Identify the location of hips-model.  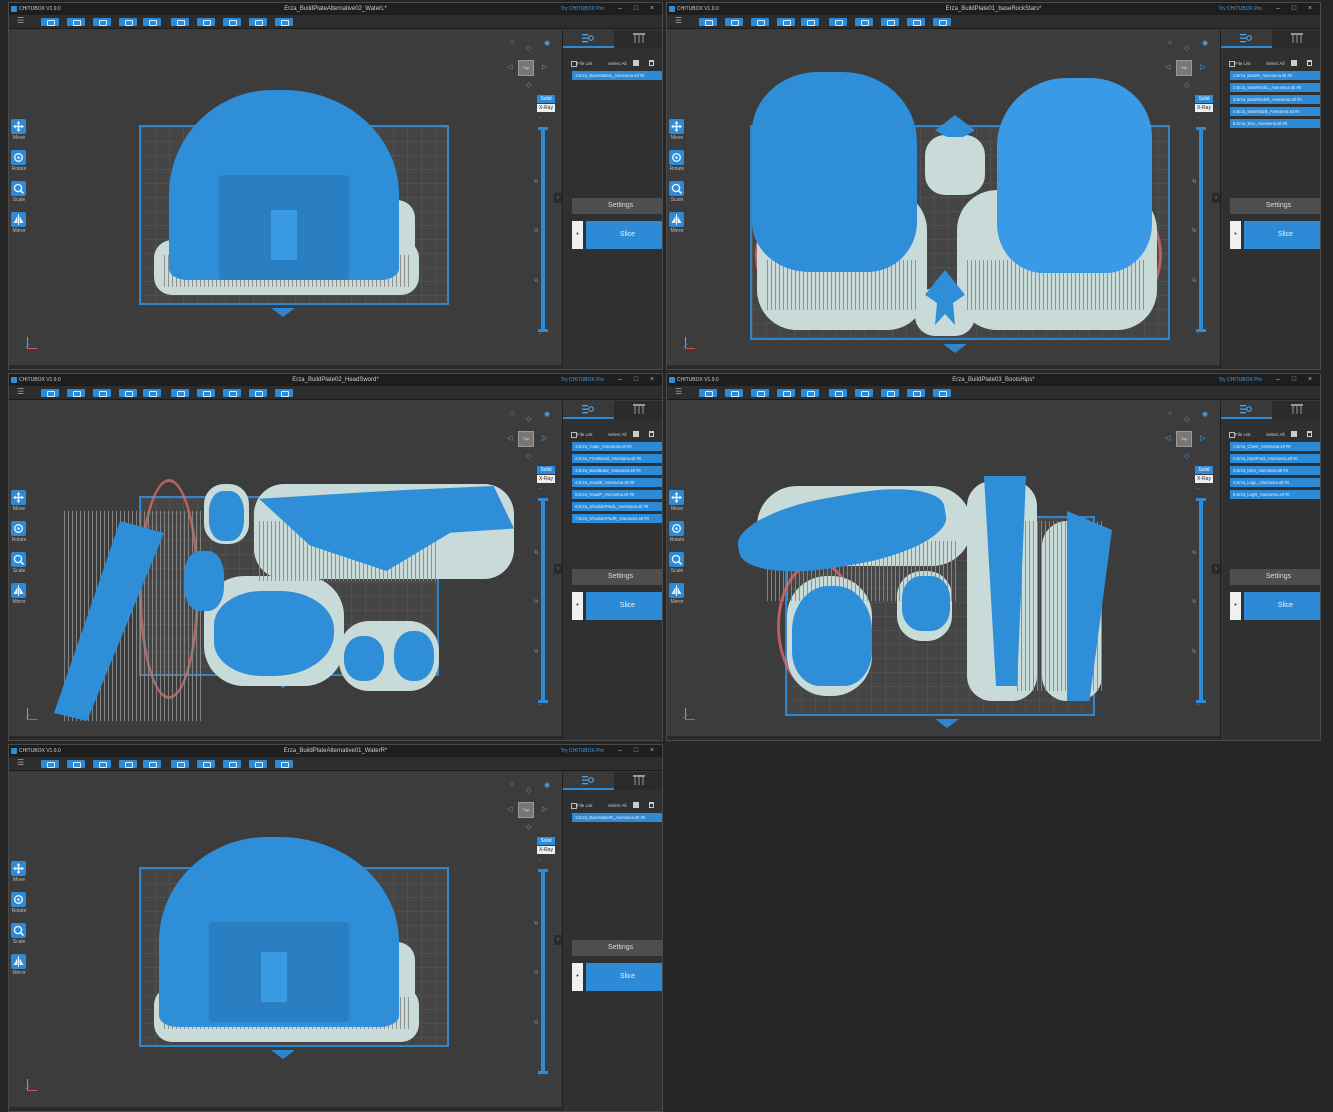
(832, 636).